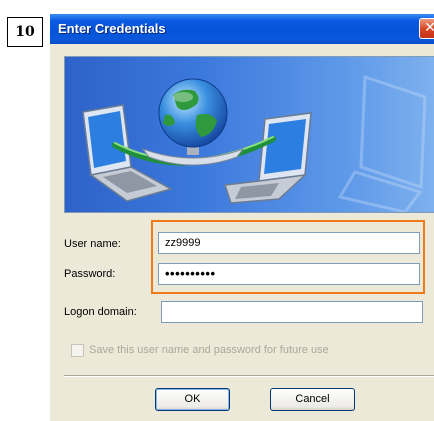  What do you see at coordinates (292, 312) in the screenshot?
I see `logon-domain-field` at bounding box center [292, 312].